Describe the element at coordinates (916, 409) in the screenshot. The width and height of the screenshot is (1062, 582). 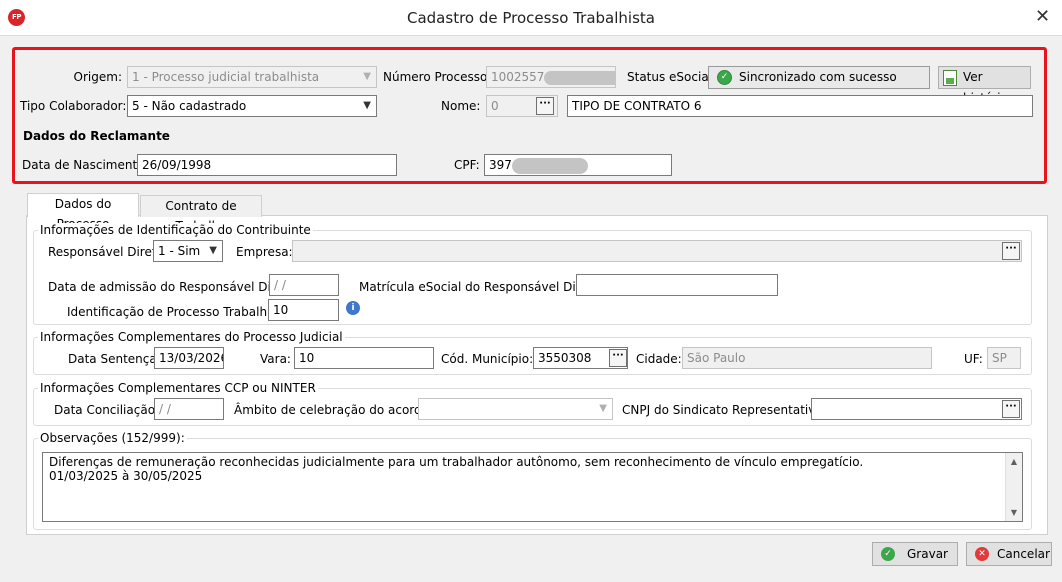
I see `cnpj-sindicato-input` at that location.